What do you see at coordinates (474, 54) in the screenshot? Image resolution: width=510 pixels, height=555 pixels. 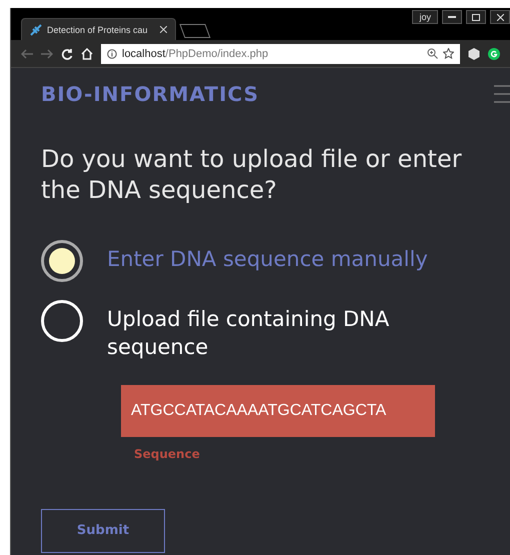 I see `cube-icon` at bounding box center [474, 54].